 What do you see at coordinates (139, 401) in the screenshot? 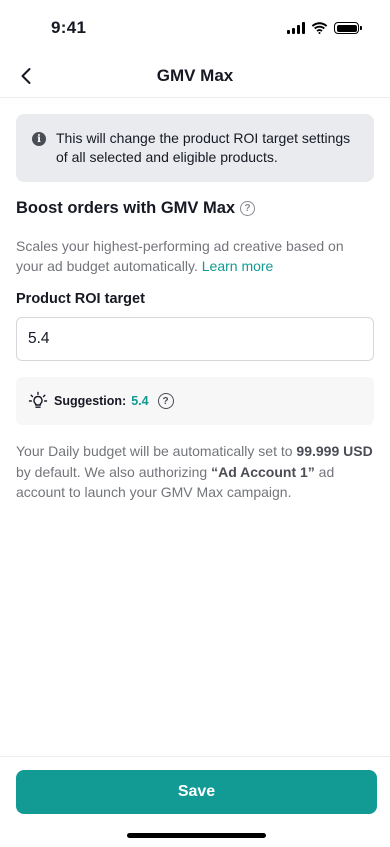
I see `suggestion-value: 5.4` at bounding box center [139, 401].